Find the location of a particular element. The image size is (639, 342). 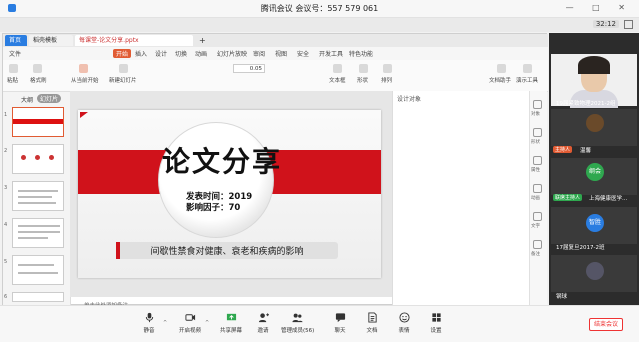

menu-start: 开始 is located at coordinates (122, 53).